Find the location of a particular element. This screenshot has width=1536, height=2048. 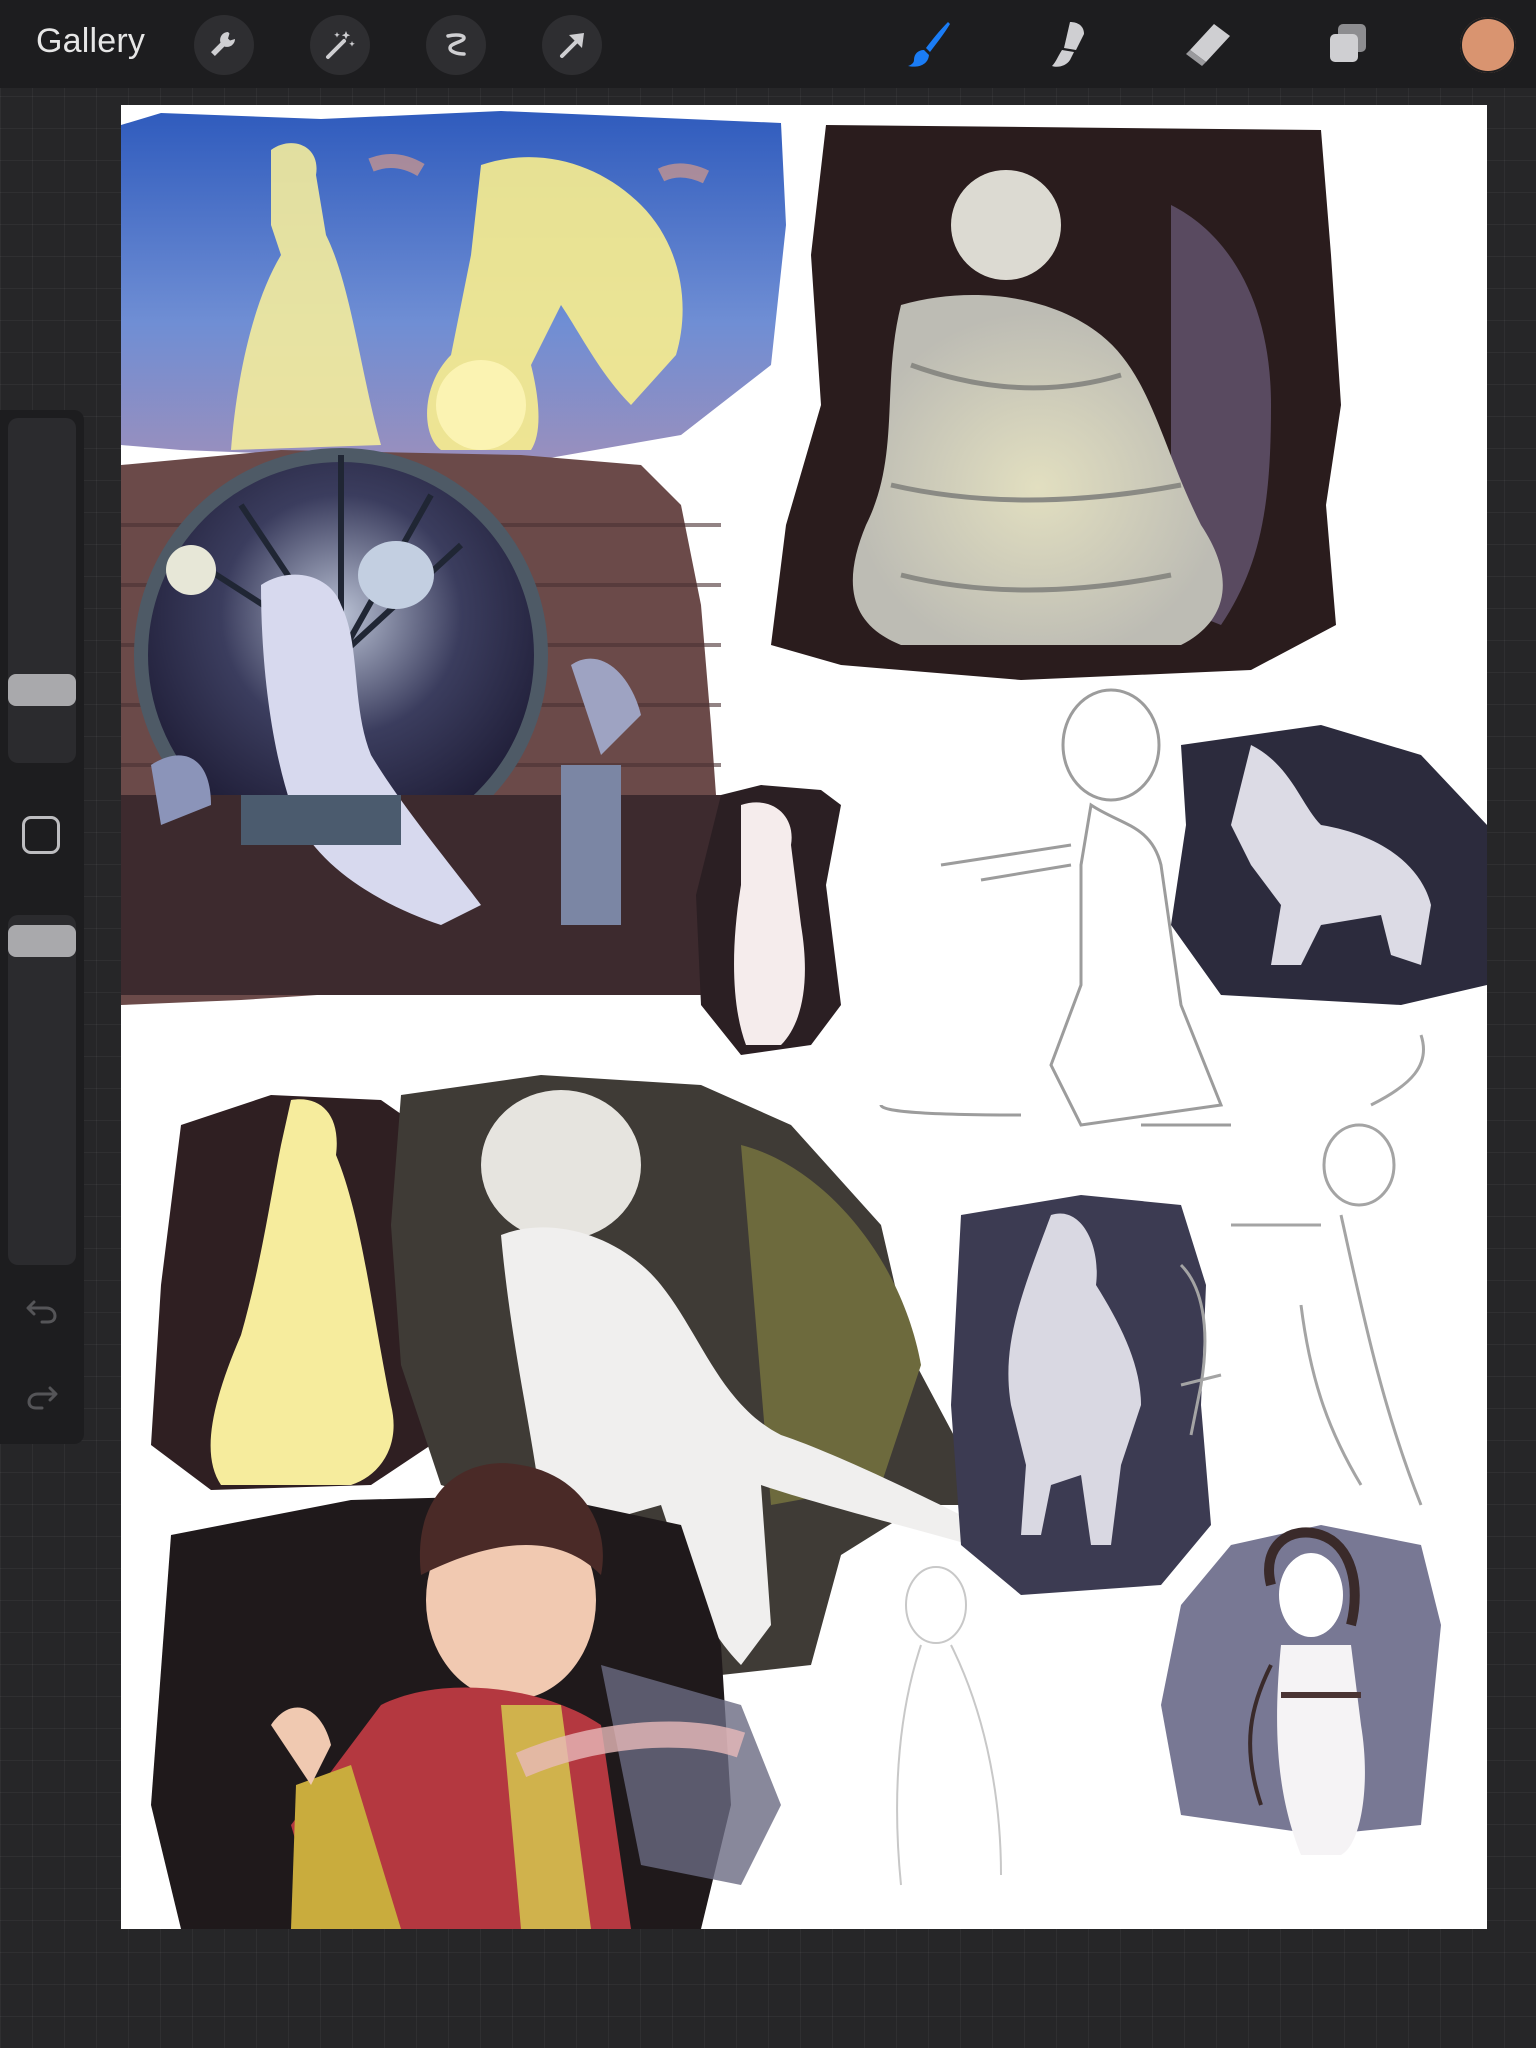

smudge-button is located at coordinates (1068, 44).